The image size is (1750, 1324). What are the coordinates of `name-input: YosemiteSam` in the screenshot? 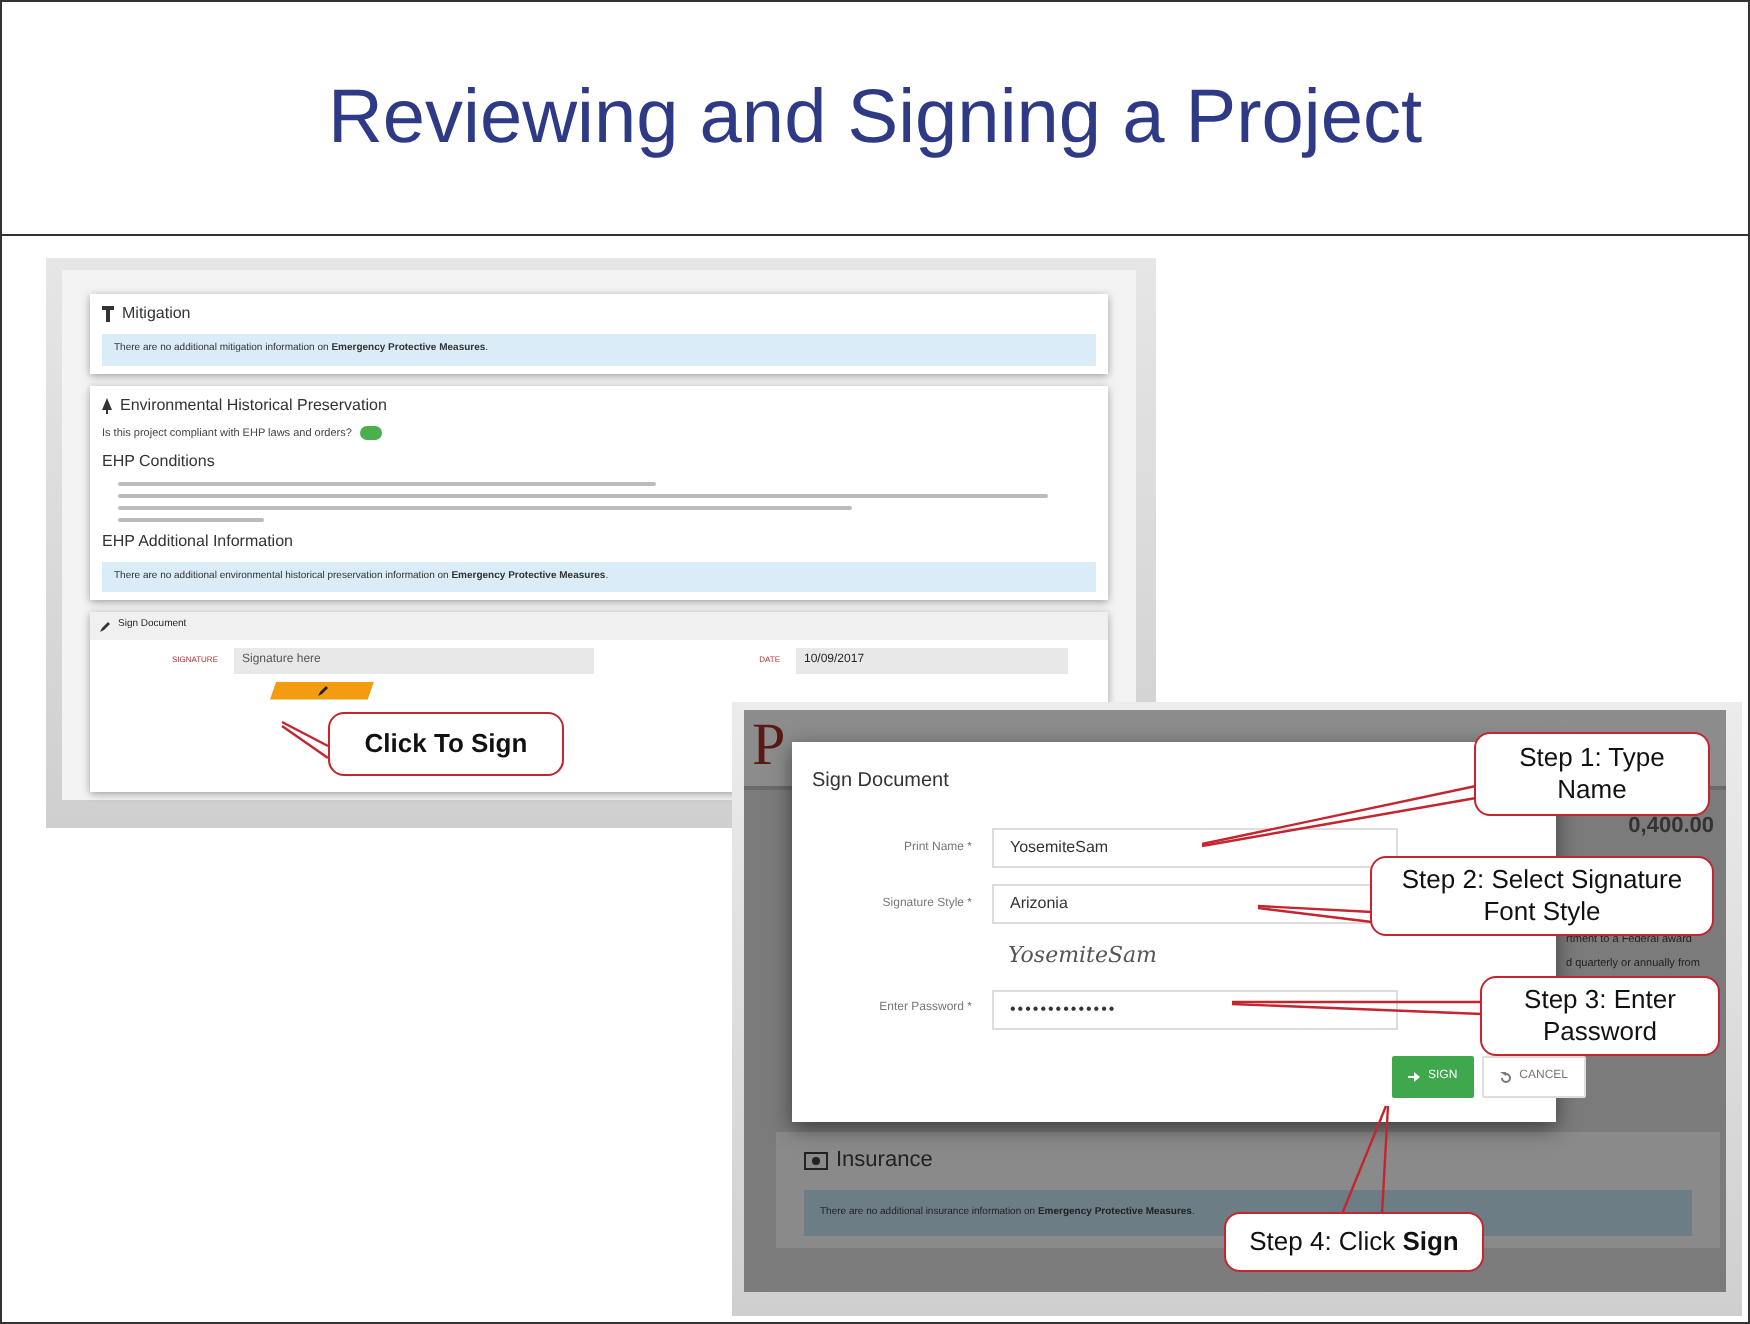 It's located at (1195, 848).